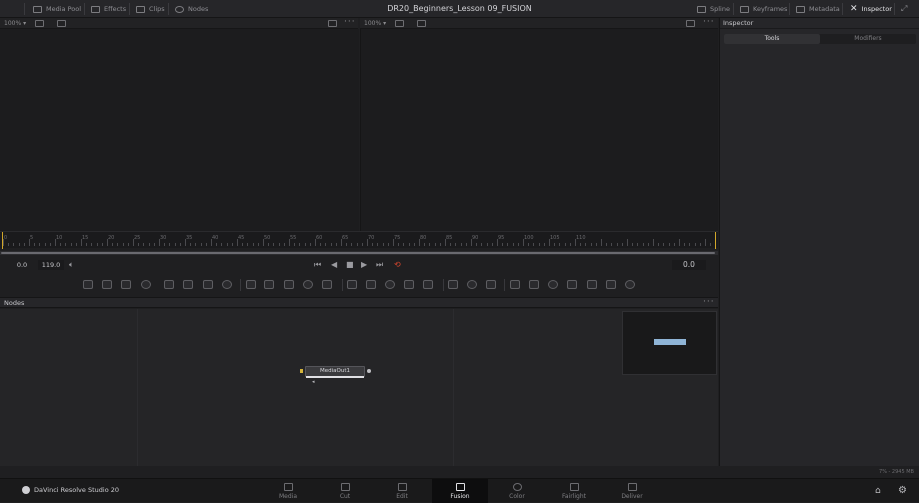 This screenshot has width=919, height=503. Describe the element at coordinates (574, 491) in the screenshot. I see `page-fairlight: Fairlight` at that location.